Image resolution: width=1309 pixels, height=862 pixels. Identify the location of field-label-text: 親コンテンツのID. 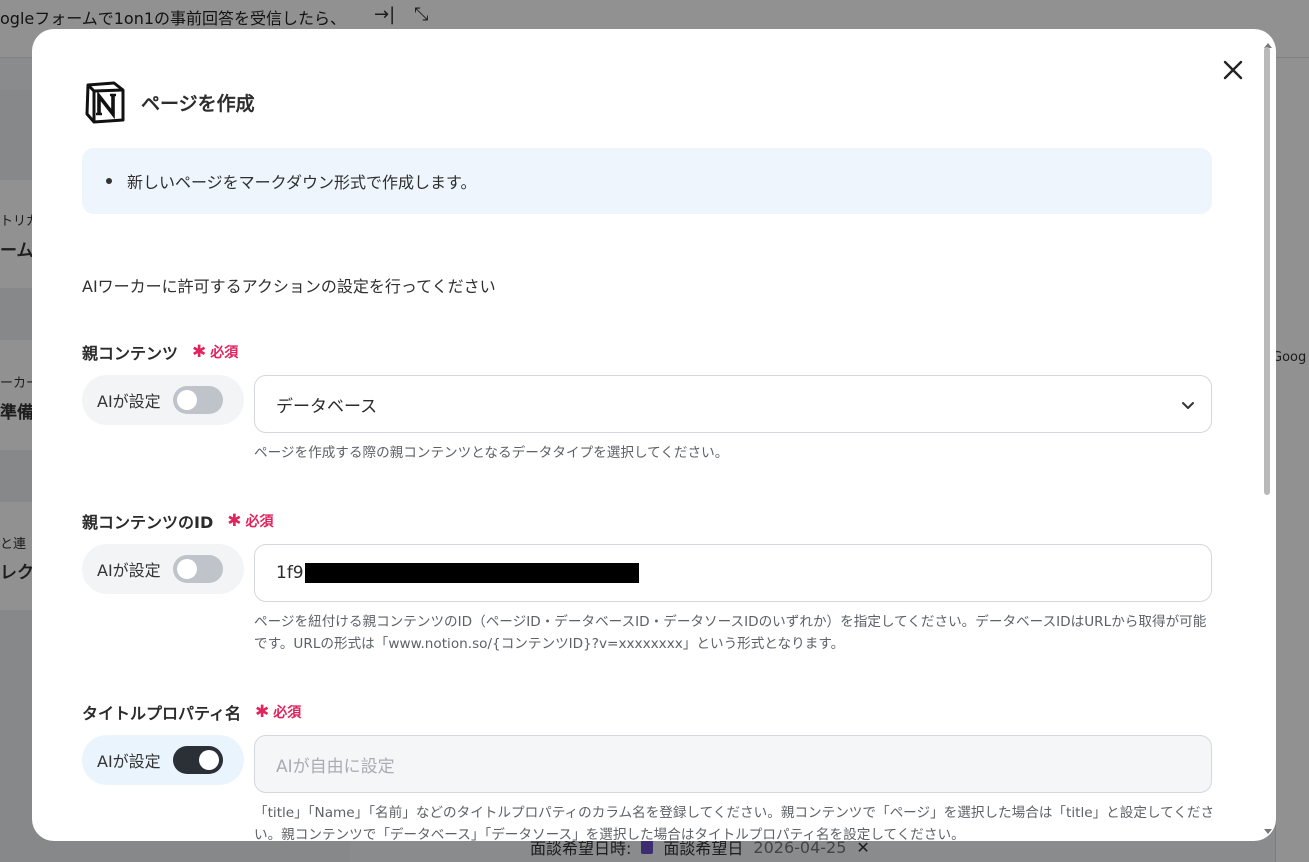
(148, 522).